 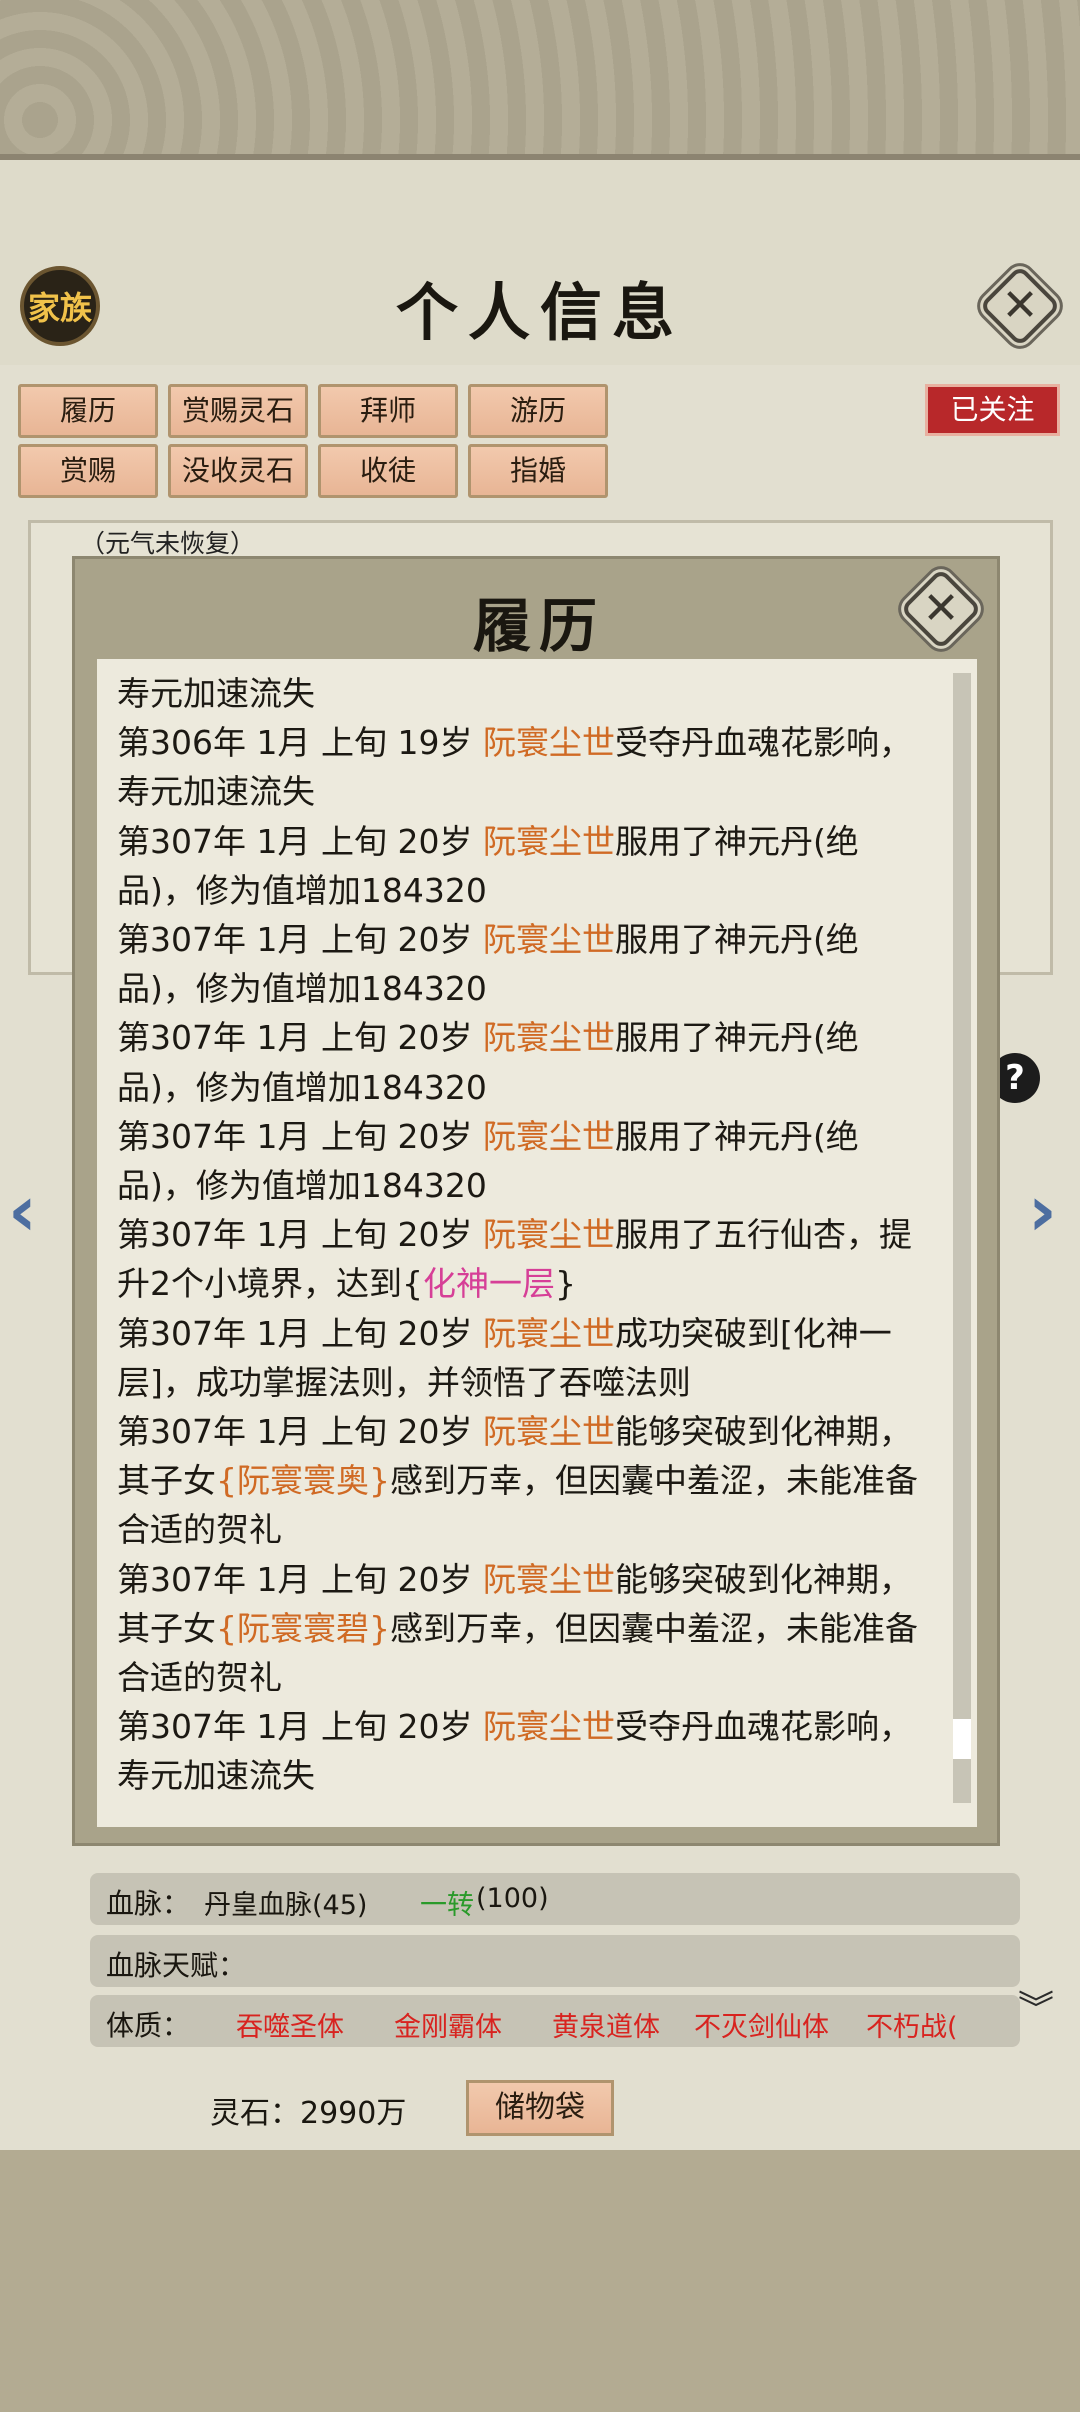 I want to click on bloodline-turn: 一转, so click(x=447, y=1905).